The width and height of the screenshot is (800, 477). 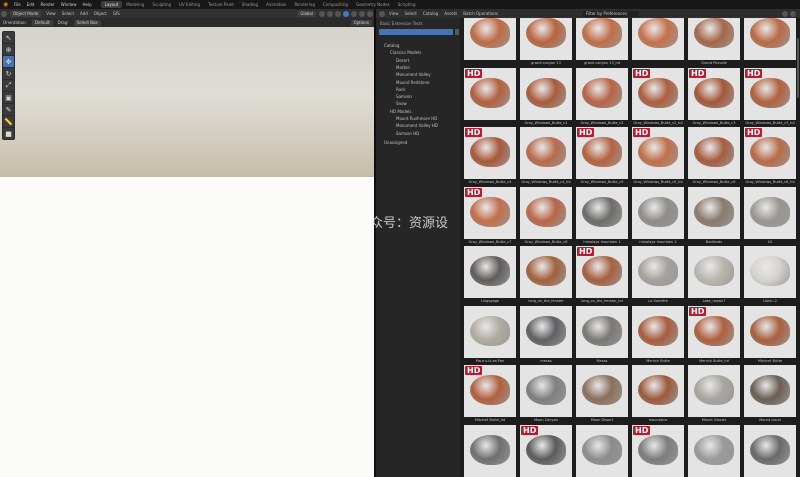 I want to click on menu-edit: Edit, so click(x=31, y=4).